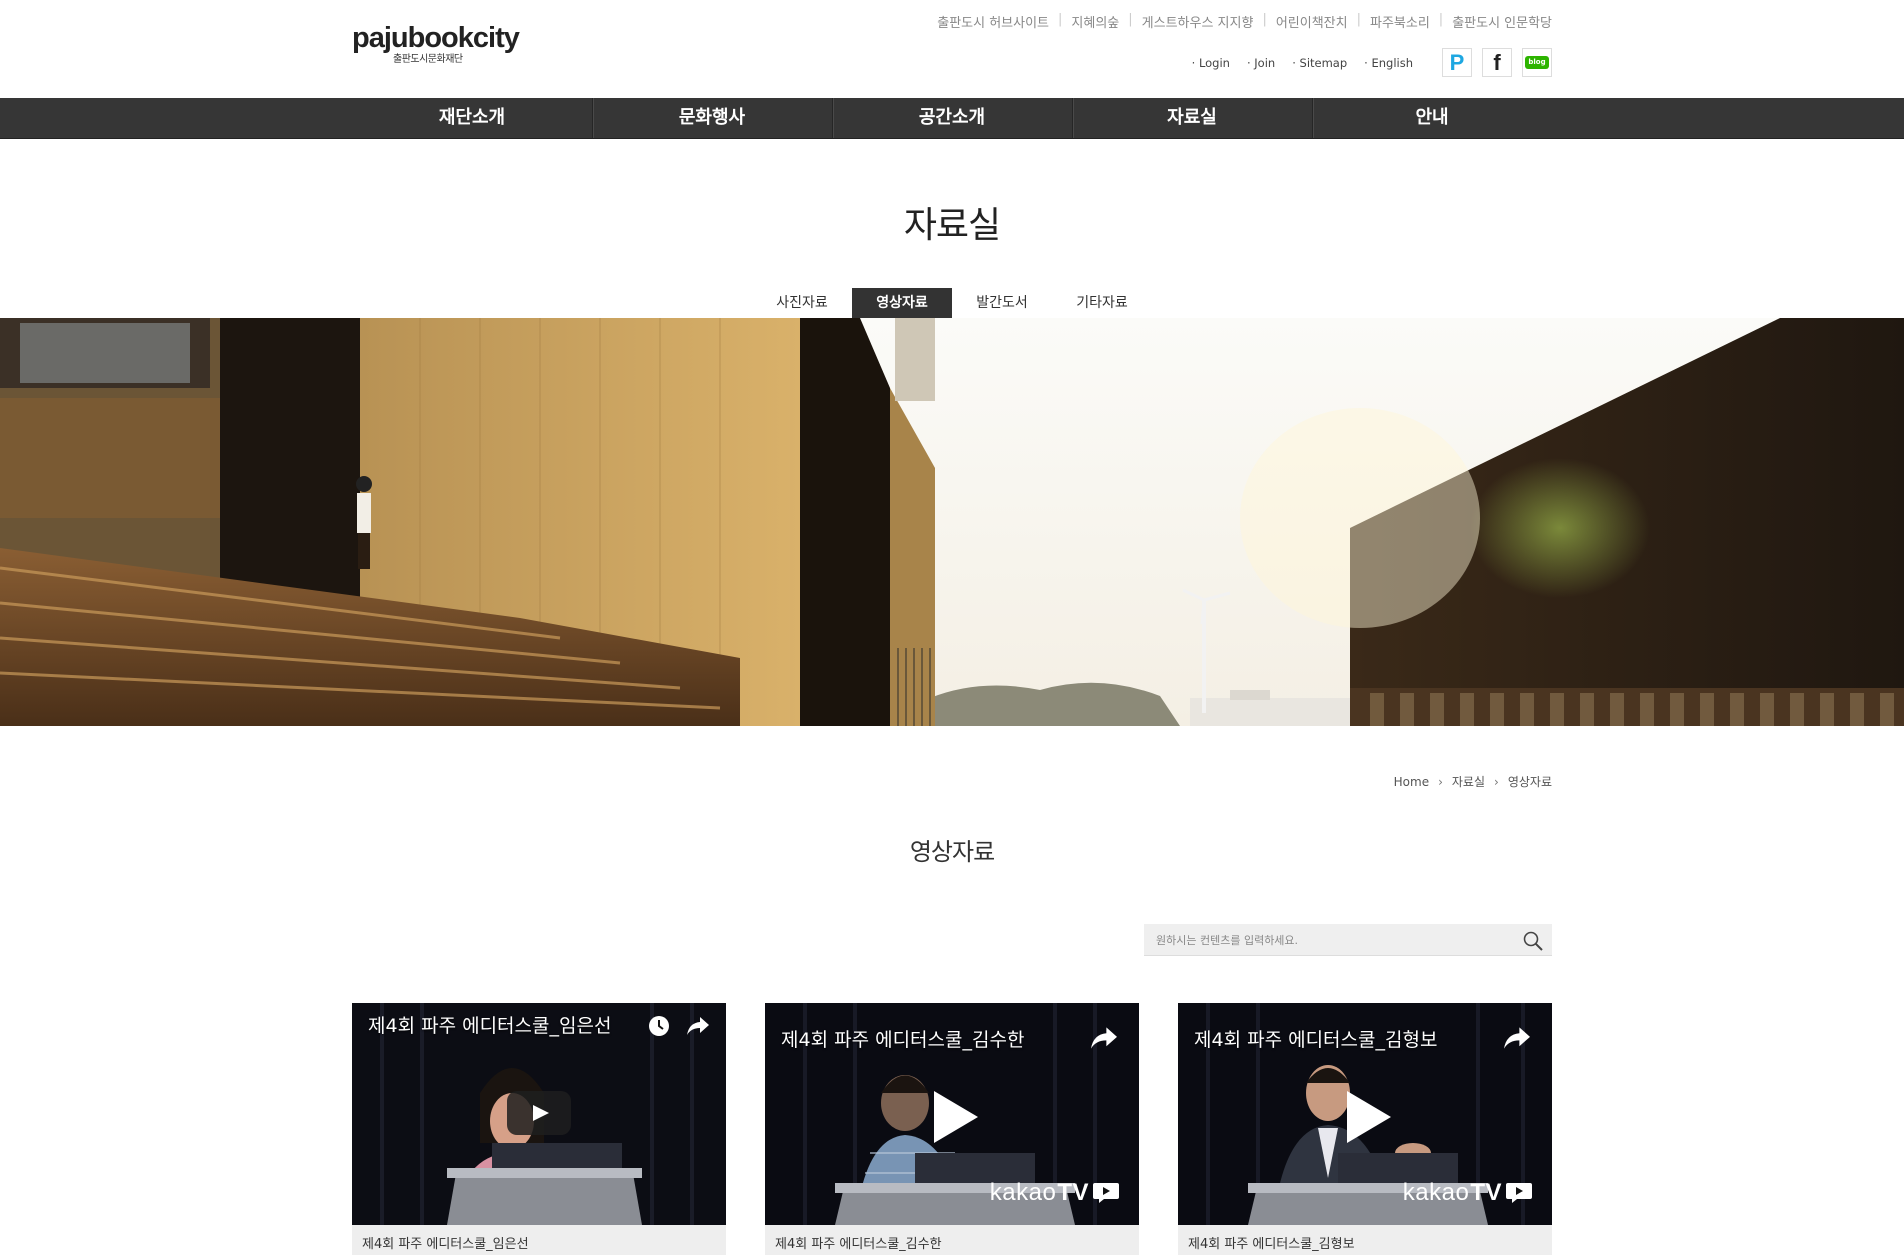  I want to click on search-box, so click(1348, 940).